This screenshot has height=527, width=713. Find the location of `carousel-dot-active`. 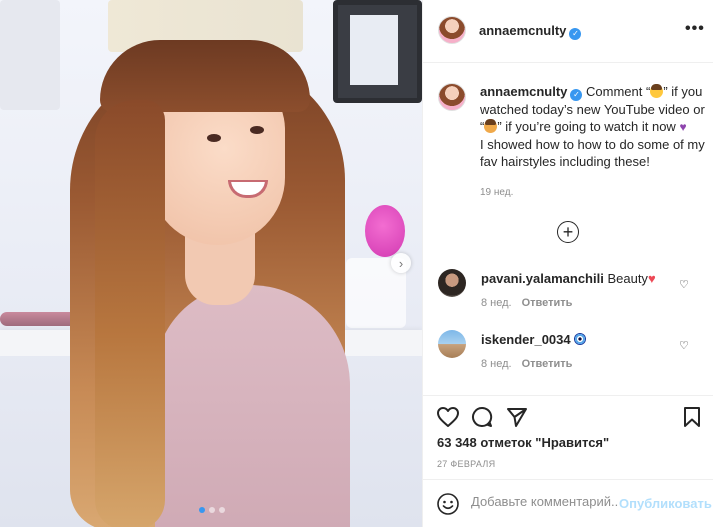

carousel-dot-active is located at coordinates (202, 510).